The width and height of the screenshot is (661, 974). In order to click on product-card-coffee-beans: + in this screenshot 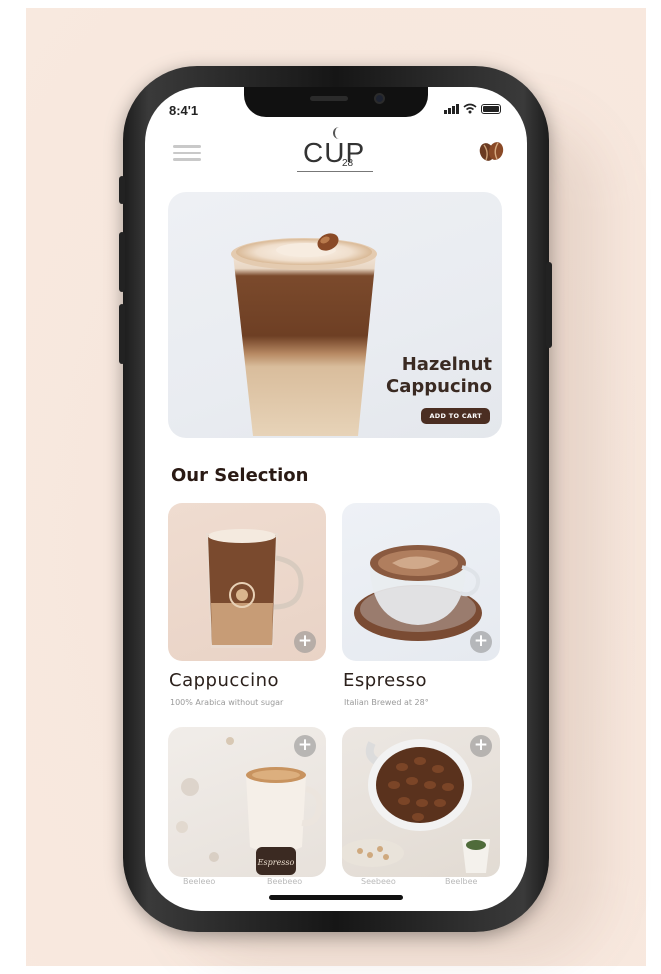, I will do `click(421, 802)`.